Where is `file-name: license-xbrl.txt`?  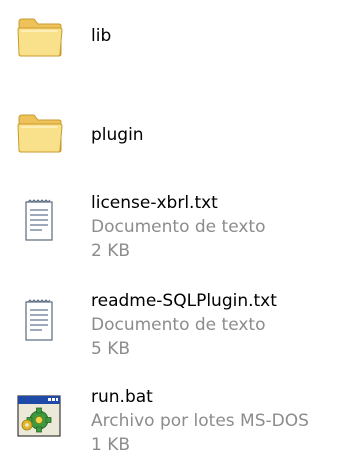
file-name: license-xbrl.txt is located at coordinates (154, 203).